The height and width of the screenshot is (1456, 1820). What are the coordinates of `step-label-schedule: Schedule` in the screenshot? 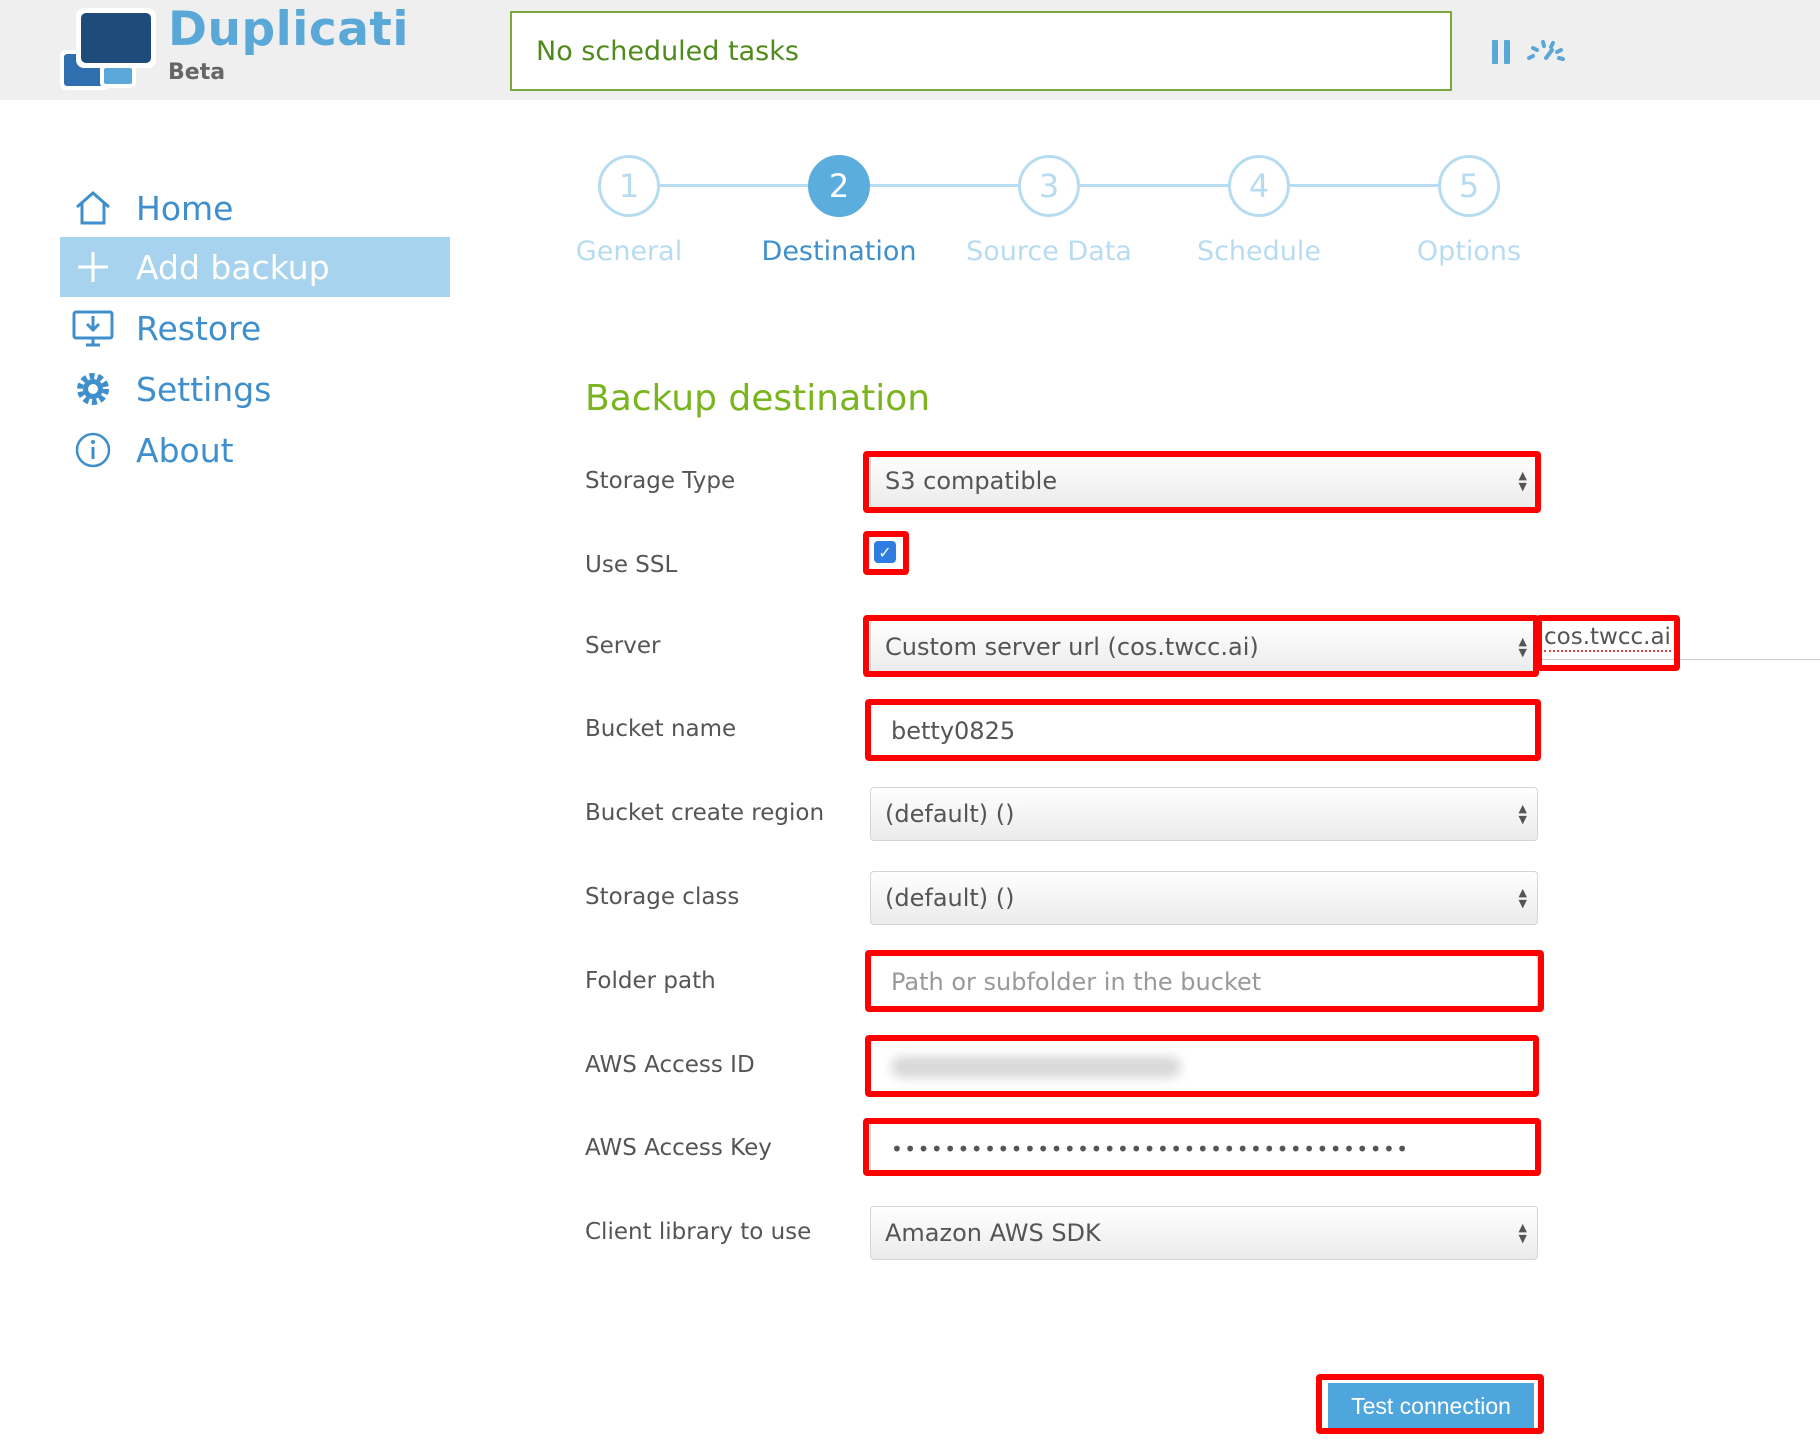 It's located at (1259, 251).